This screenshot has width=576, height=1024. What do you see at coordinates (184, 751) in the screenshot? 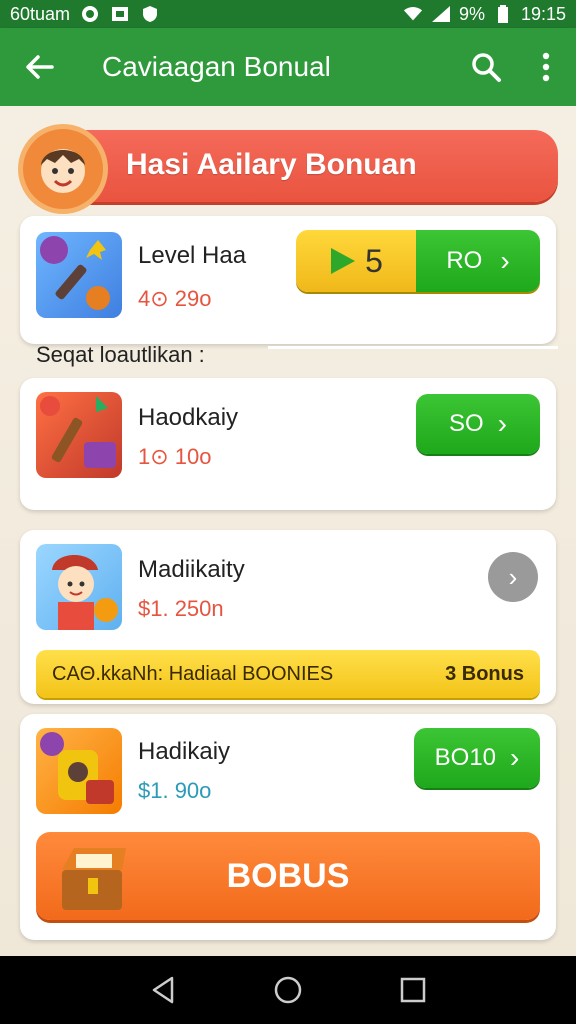
I see `card-4-title: Hadikaiy` at bounding box center [184, 751].